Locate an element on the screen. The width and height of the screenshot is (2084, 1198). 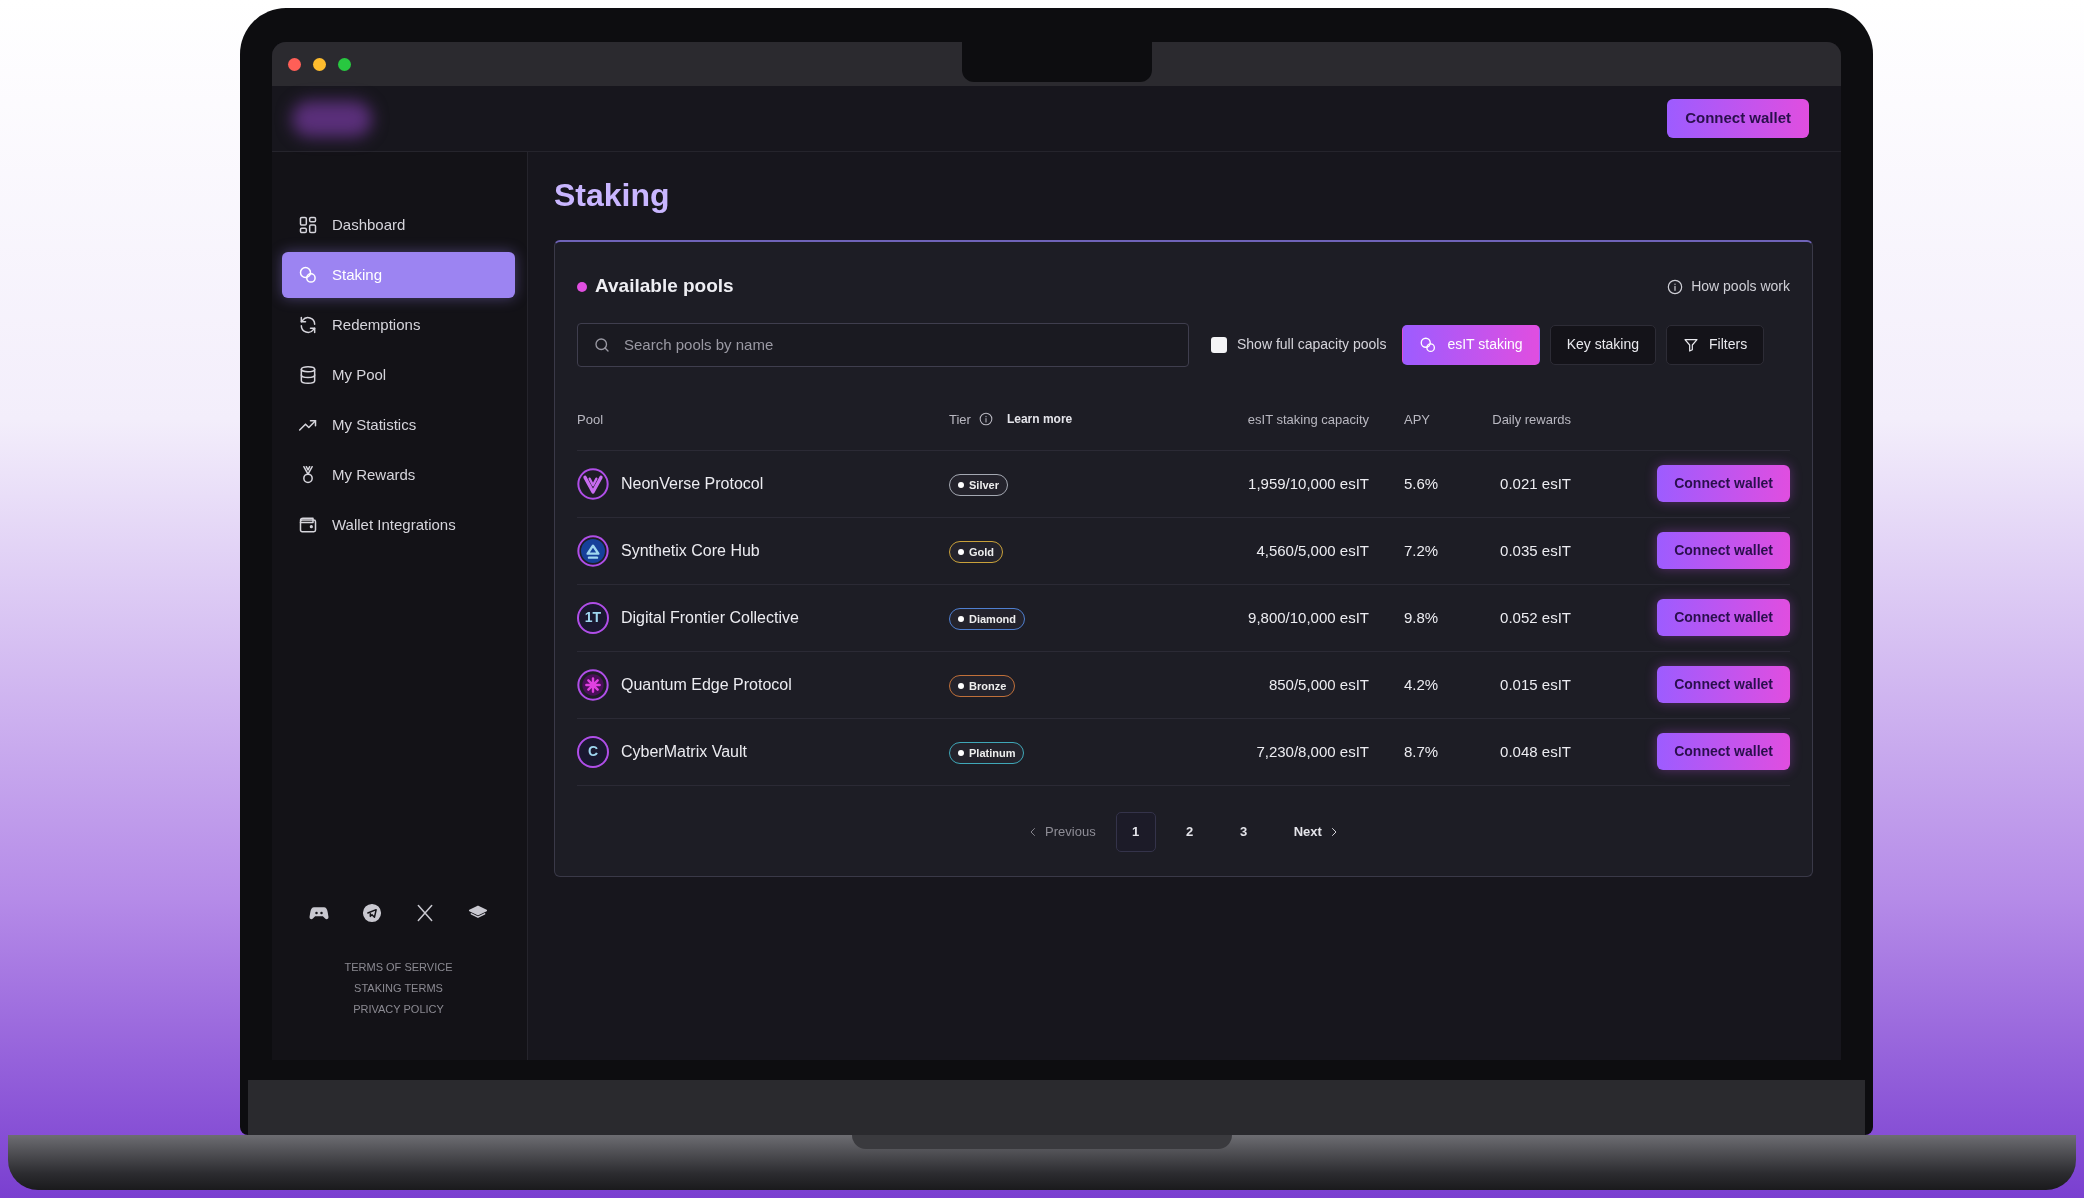
apy-cell: 4.2% is located at coordinates (1421, 684).